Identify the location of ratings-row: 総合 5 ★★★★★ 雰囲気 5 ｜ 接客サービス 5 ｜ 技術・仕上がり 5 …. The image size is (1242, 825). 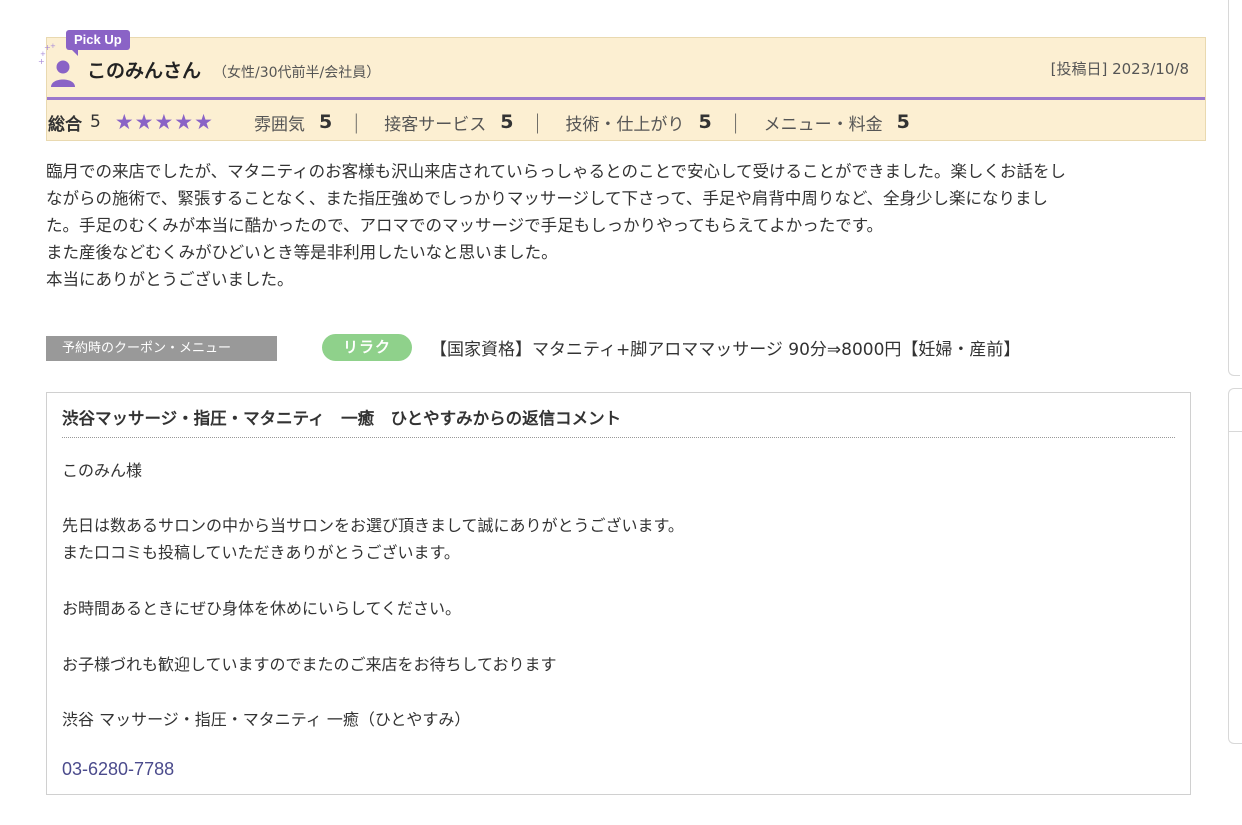
(479, 122).